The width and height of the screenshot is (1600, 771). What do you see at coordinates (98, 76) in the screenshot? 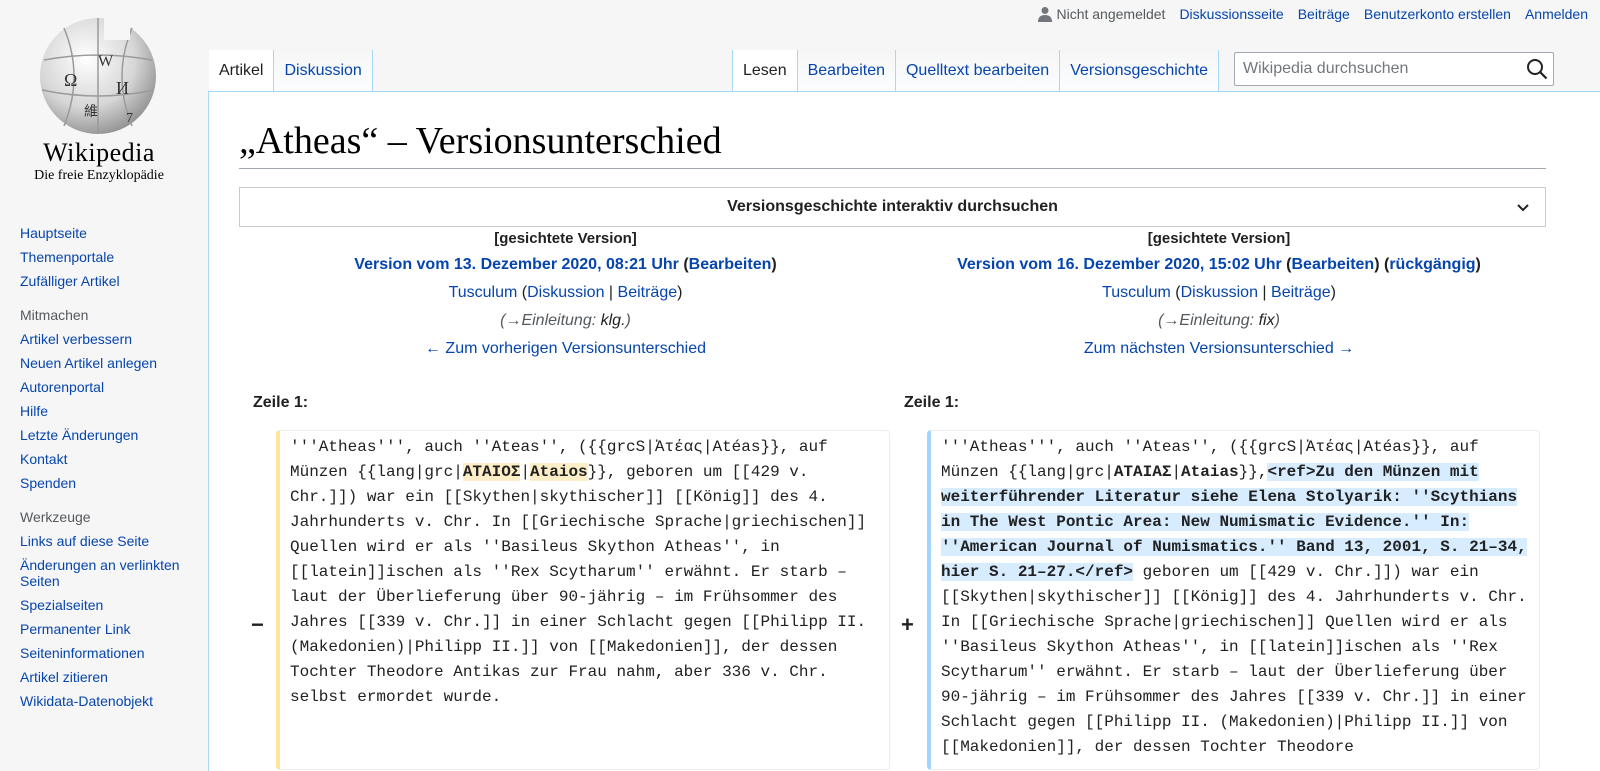
I see `wikipedia-globe-icon: Ω W И 維 7` at bounding box center [98, 76].